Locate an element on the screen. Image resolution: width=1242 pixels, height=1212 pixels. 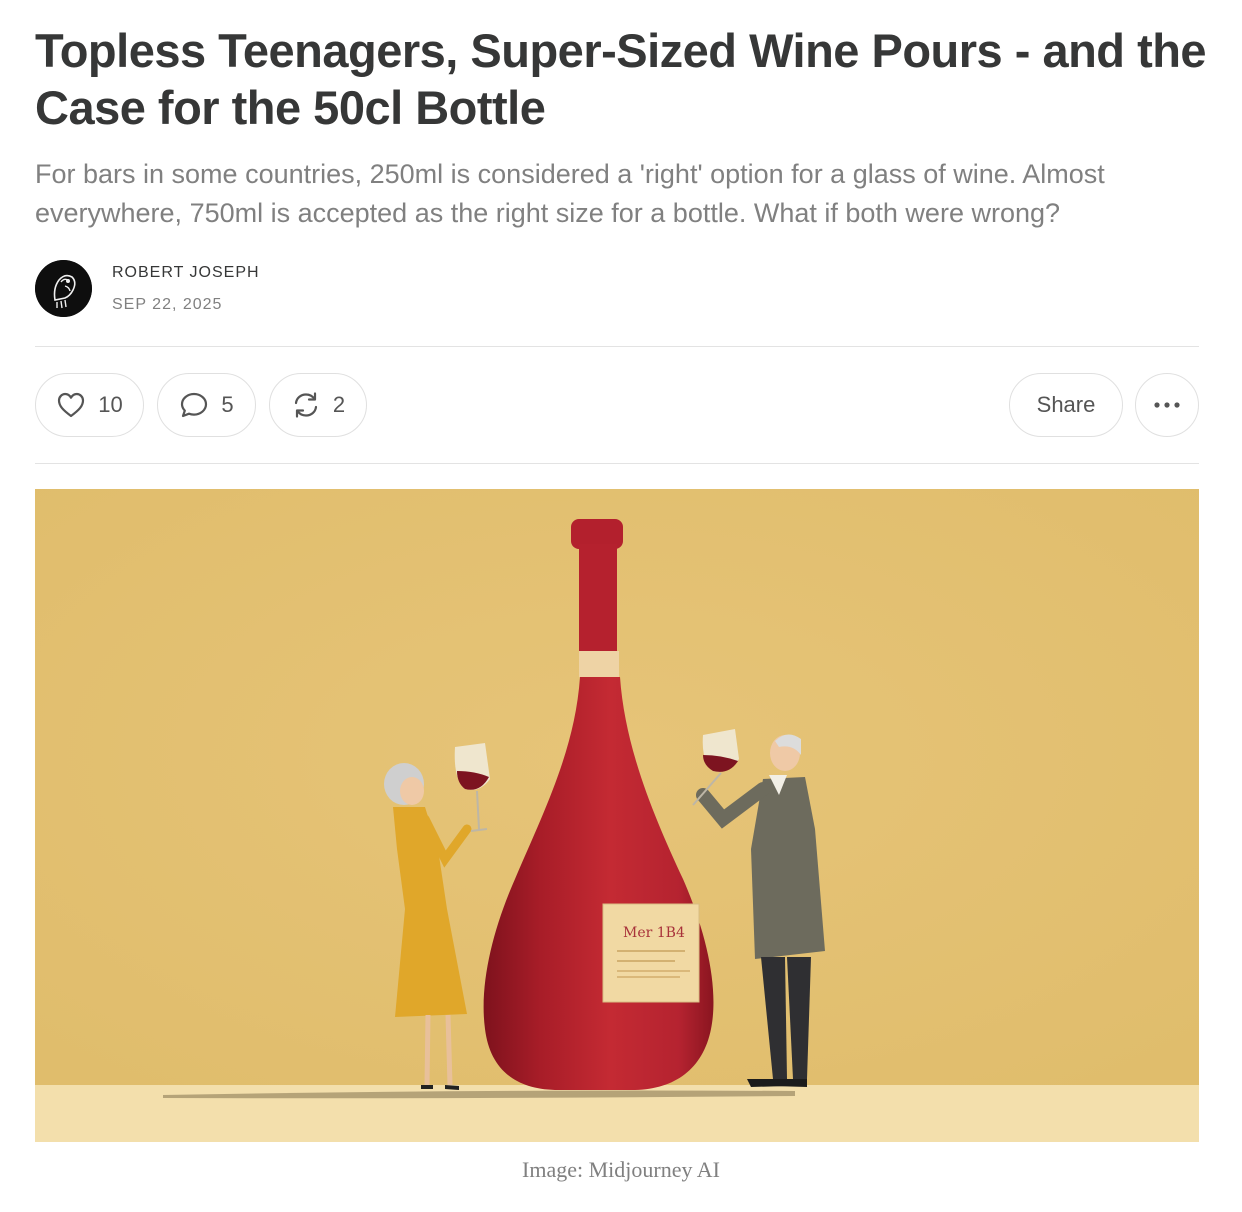
share-label: Share is located at coordinates (1066, 404).